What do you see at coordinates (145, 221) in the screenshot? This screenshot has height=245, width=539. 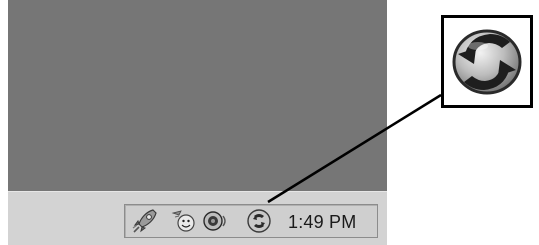 I see `rocket-icon` at bounding box center [145, 221].